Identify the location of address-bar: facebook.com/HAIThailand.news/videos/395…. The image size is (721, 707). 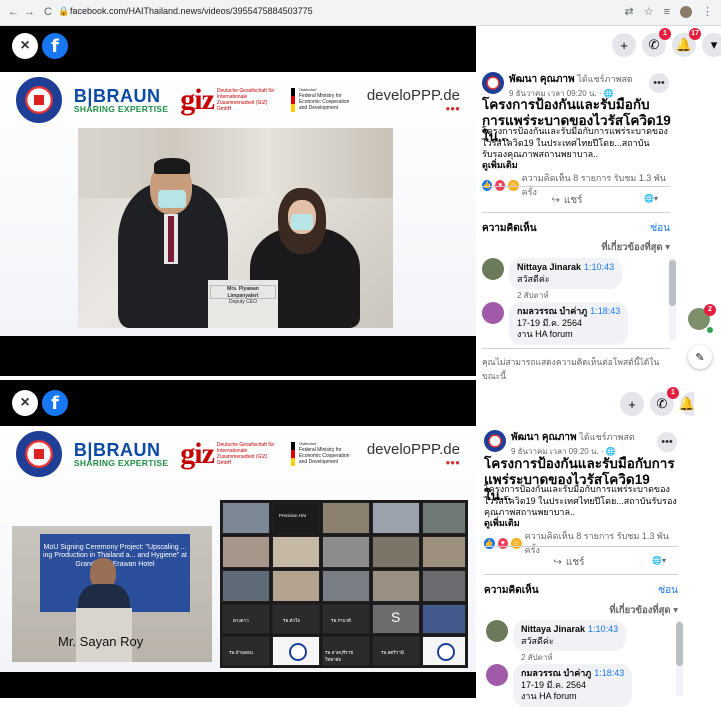
(191, 11).